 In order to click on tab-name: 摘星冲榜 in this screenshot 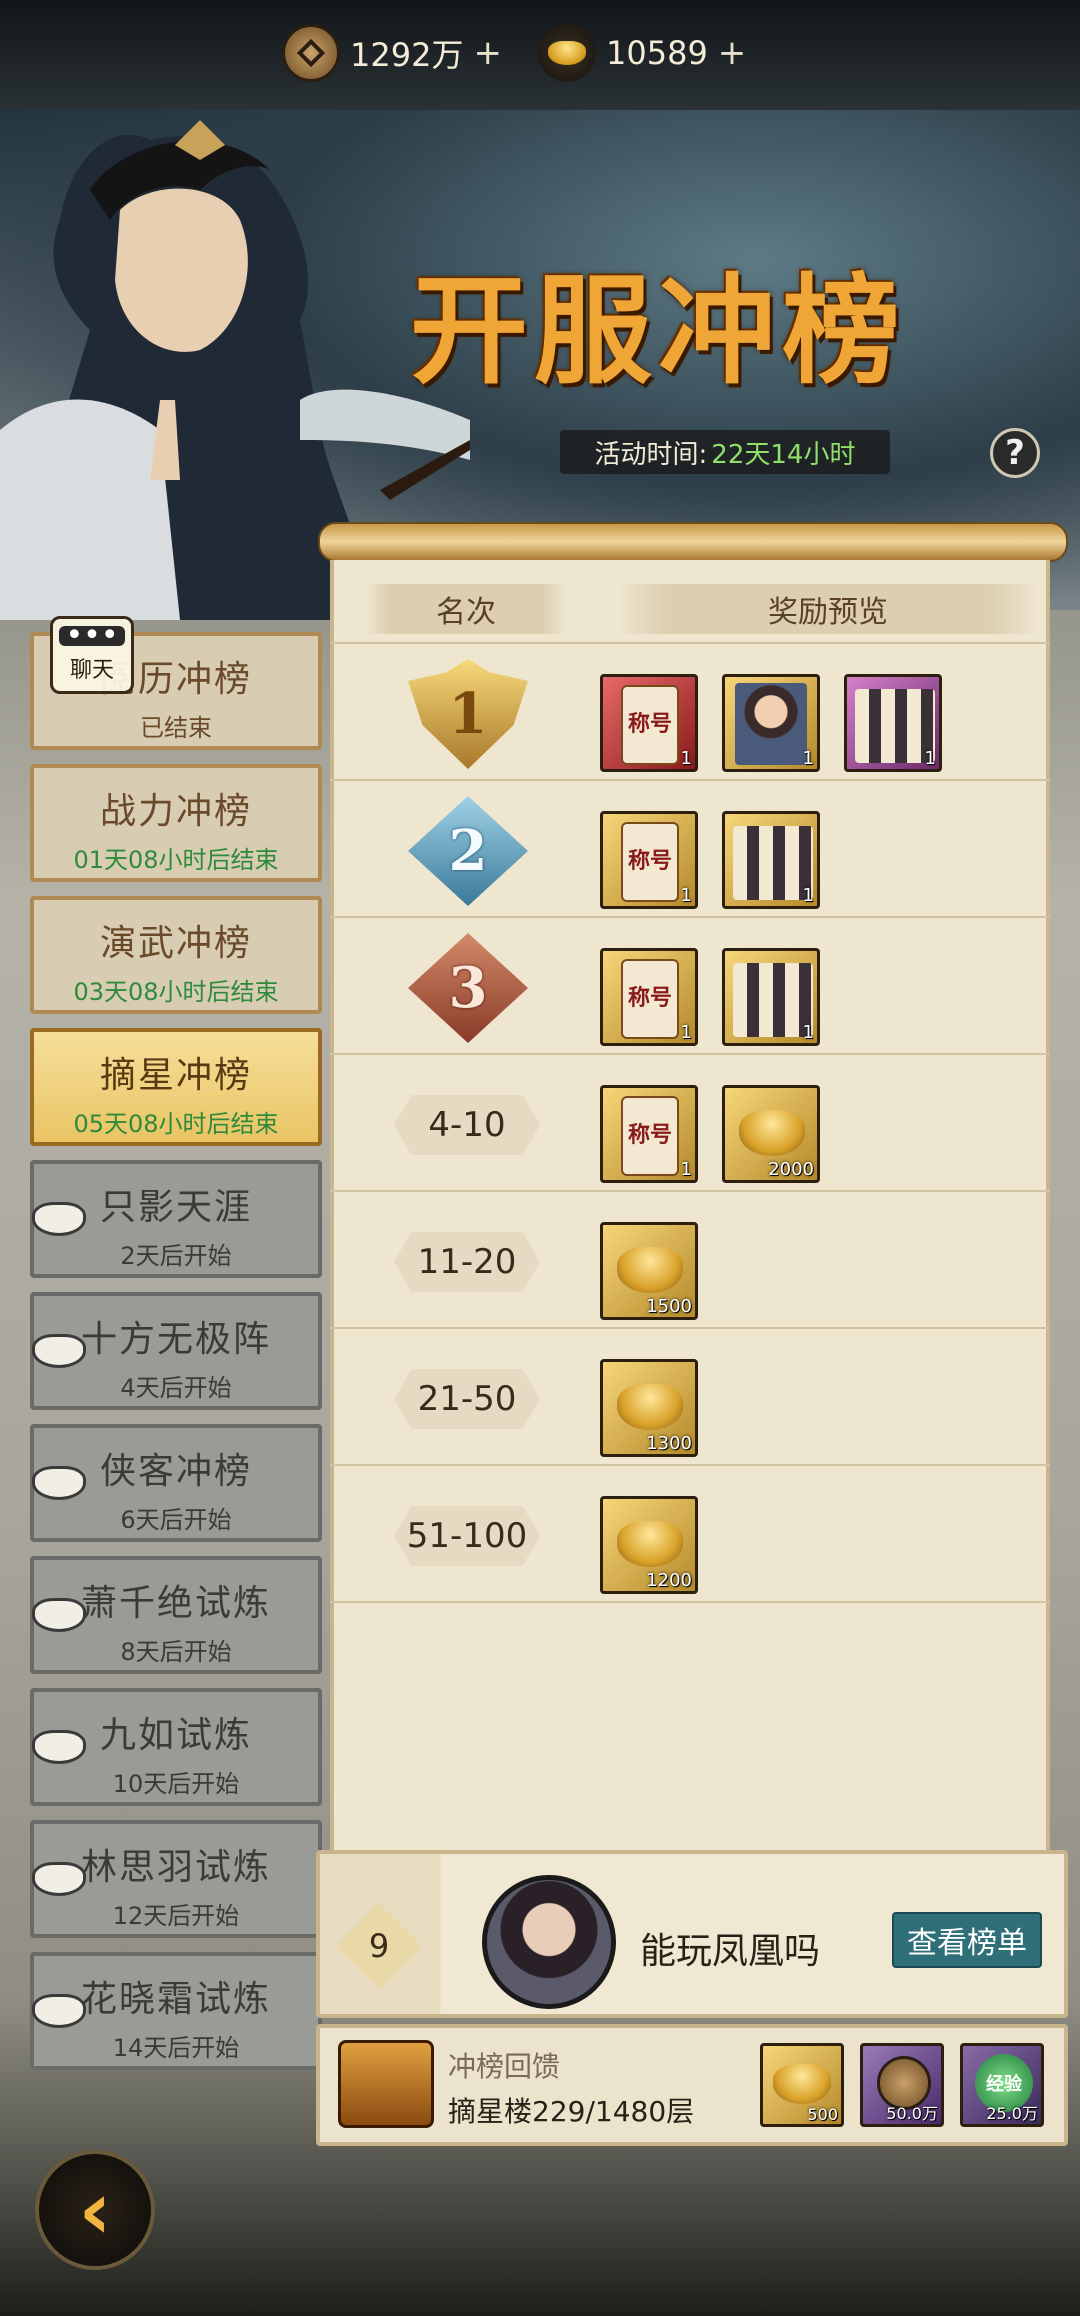, I will do `click(175, 1075)`.